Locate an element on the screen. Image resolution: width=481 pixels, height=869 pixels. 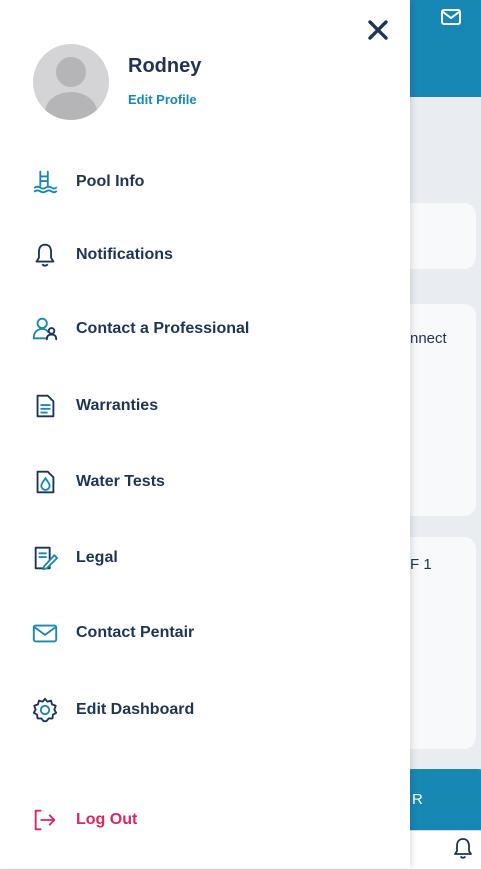
menu-item-label: Warranties is located at coordinates (117, 405).